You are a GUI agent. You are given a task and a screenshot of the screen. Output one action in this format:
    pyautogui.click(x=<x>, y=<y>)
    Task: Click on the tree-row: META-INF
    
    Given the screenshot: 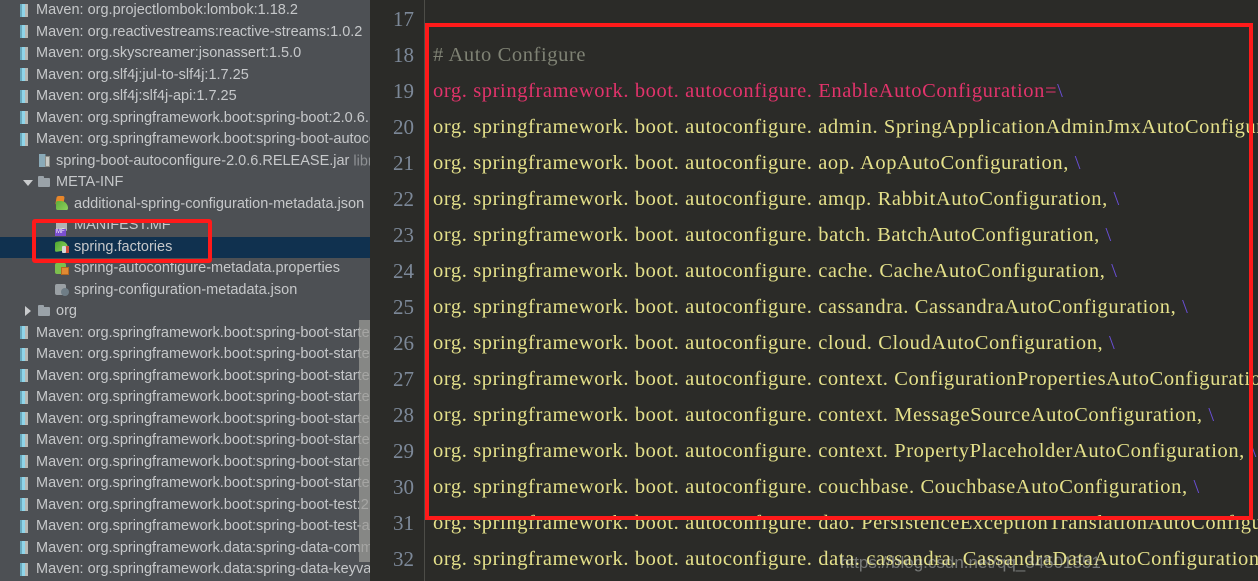 What is the action you would take?
    pyautogui.click(x=185, y=183)
    